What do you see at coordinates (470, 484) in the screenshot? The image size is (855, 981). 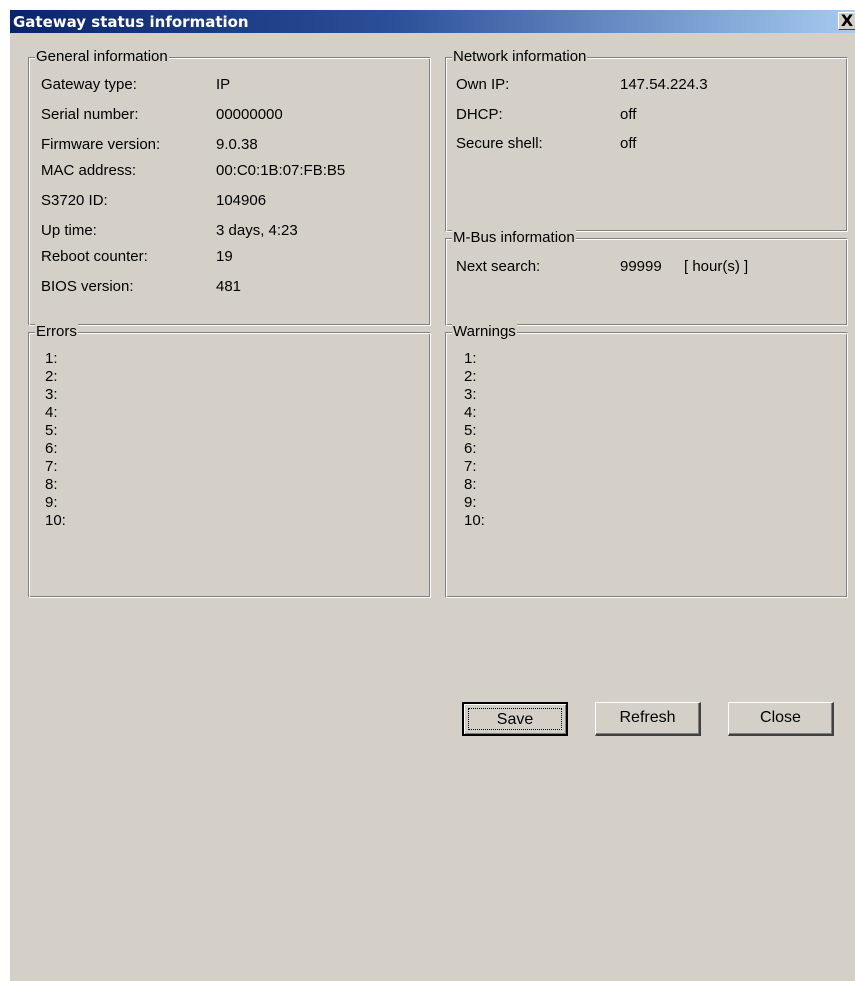 I see `warning-line: 8:` at bounding box center [470, 484].